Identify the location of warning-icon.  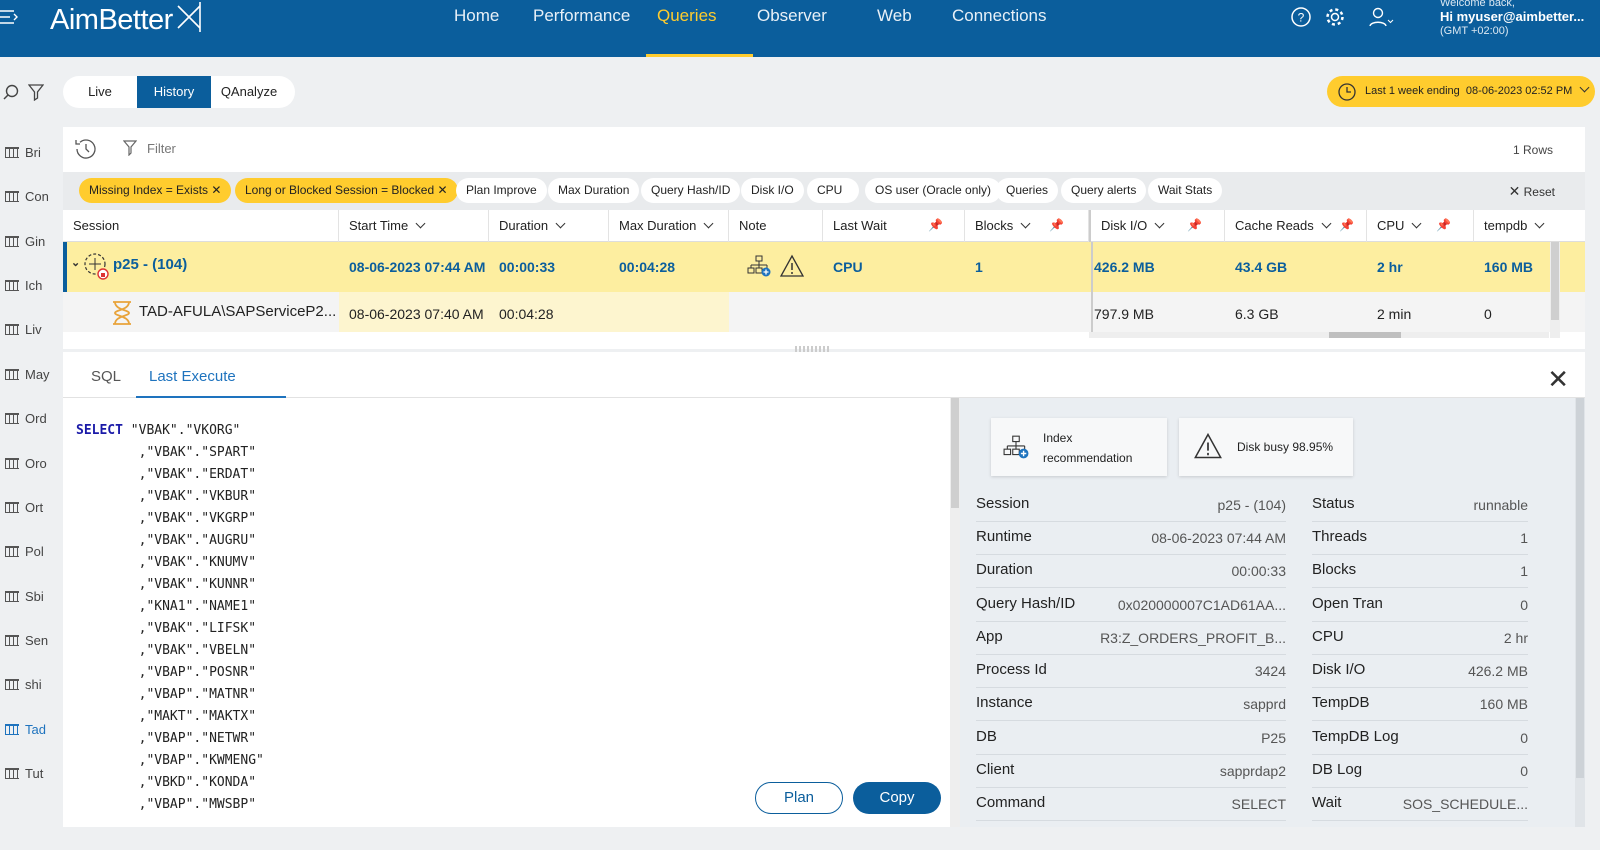
(792, 268).